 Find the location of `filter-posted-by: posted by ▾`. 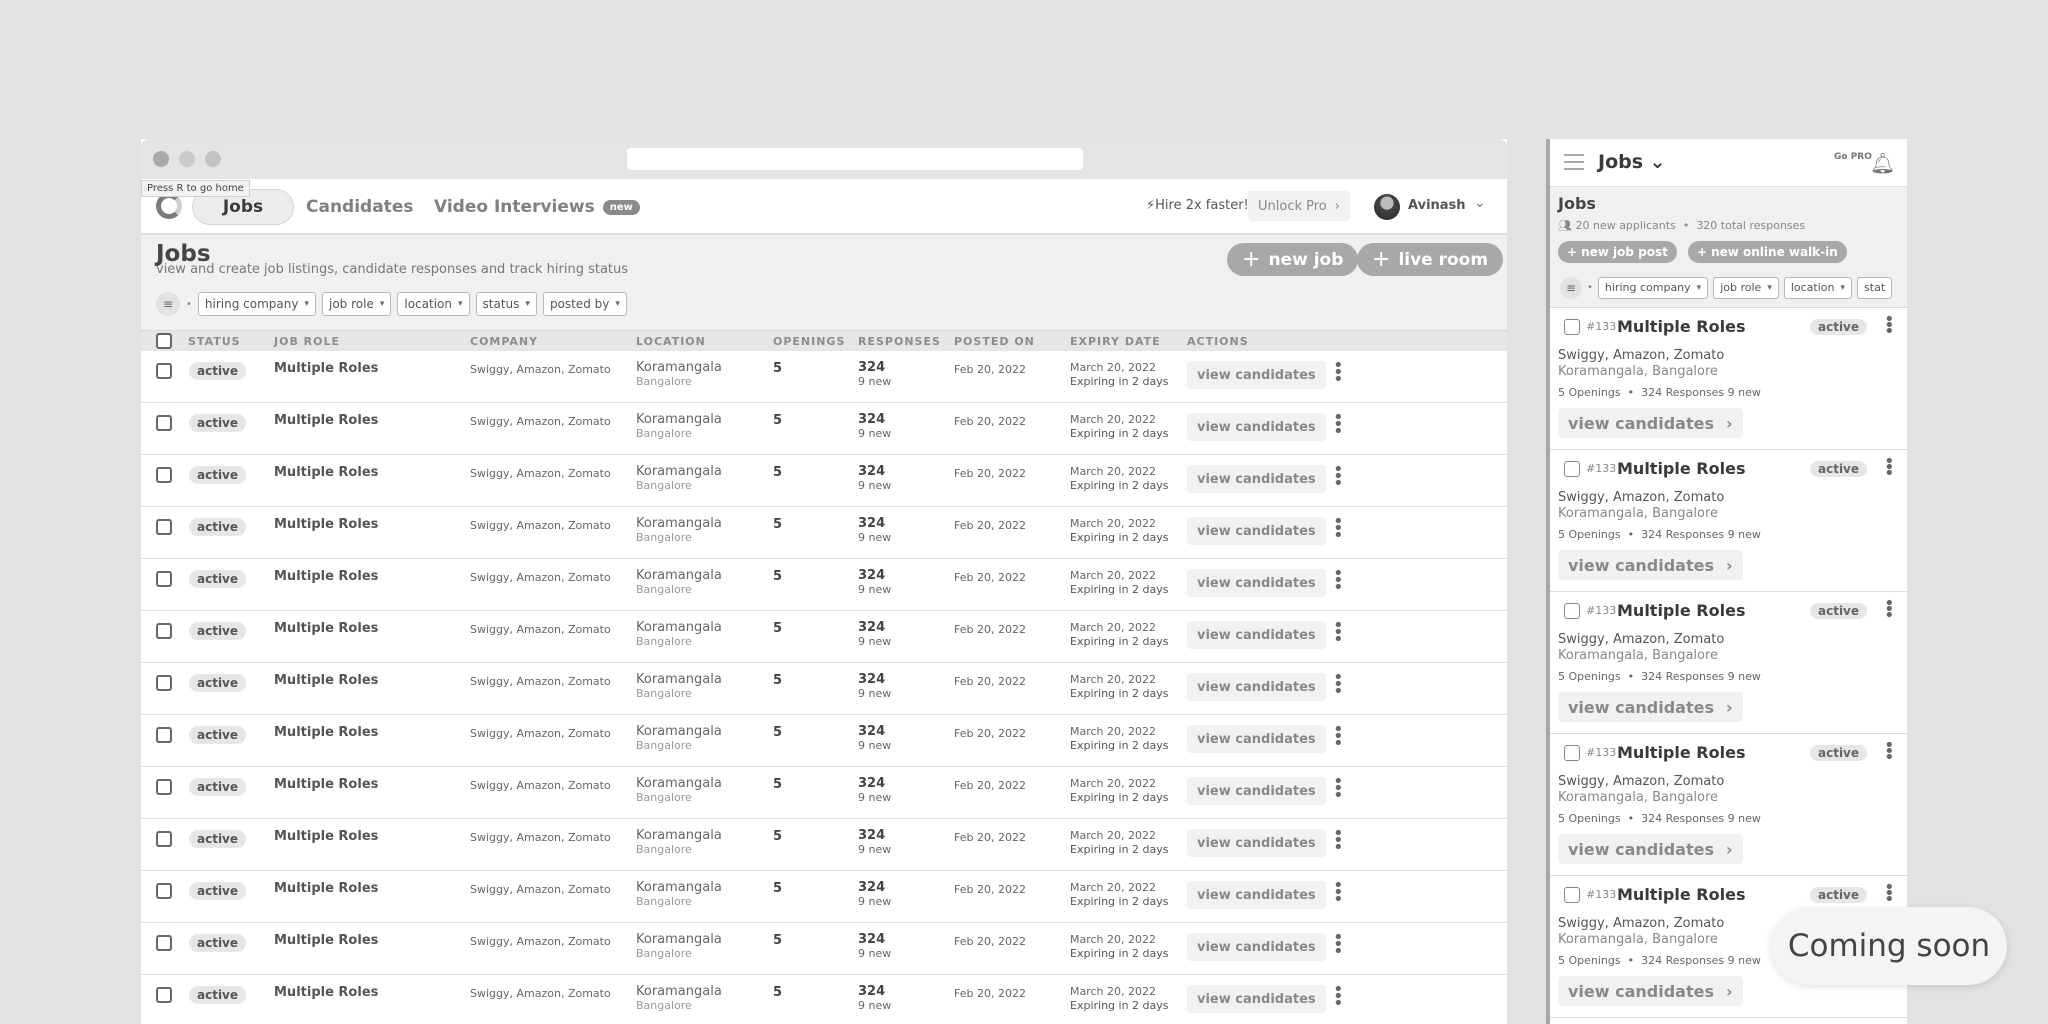

filter-posted-by: posted by ▾ is located at coordinates (584, 304).